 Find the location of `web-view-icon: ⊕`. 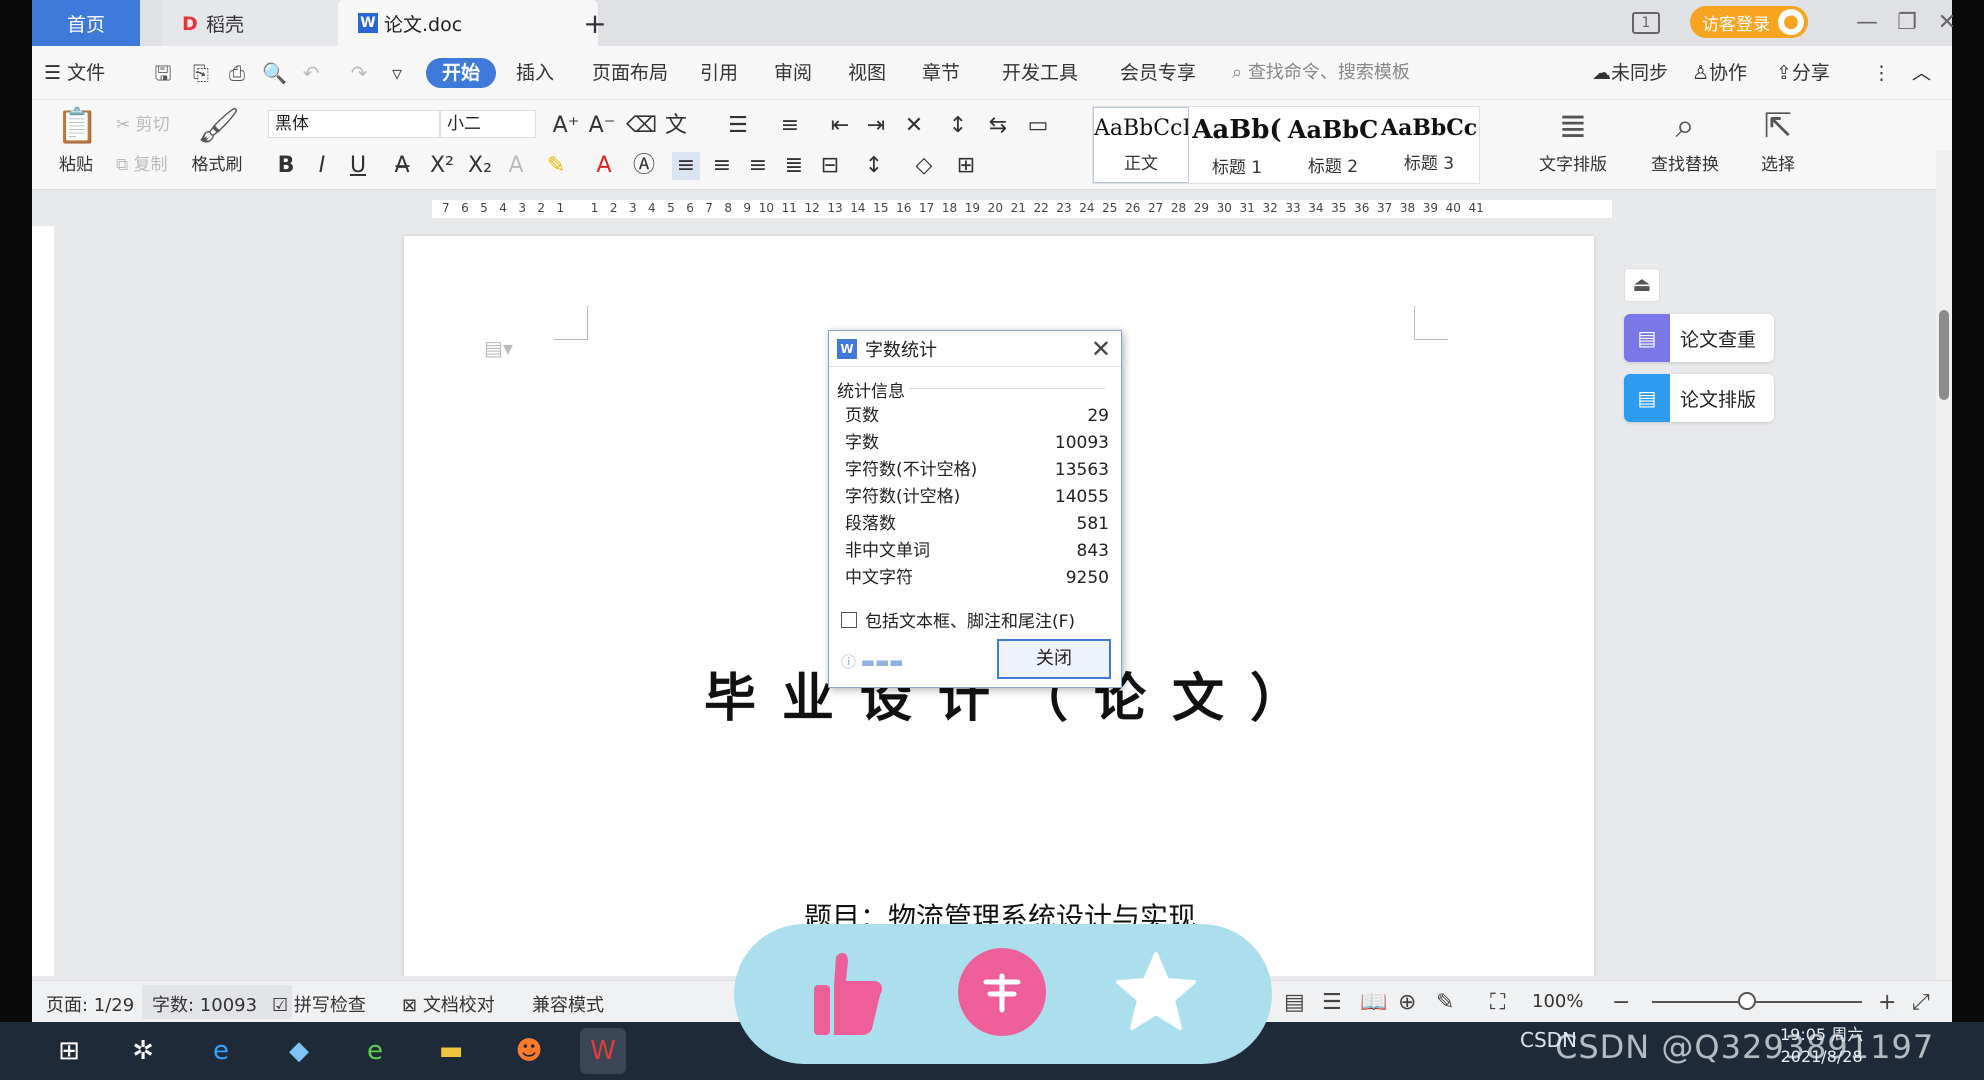

web-view-icon: ⊕ is located at coordinates (1407, 1002).